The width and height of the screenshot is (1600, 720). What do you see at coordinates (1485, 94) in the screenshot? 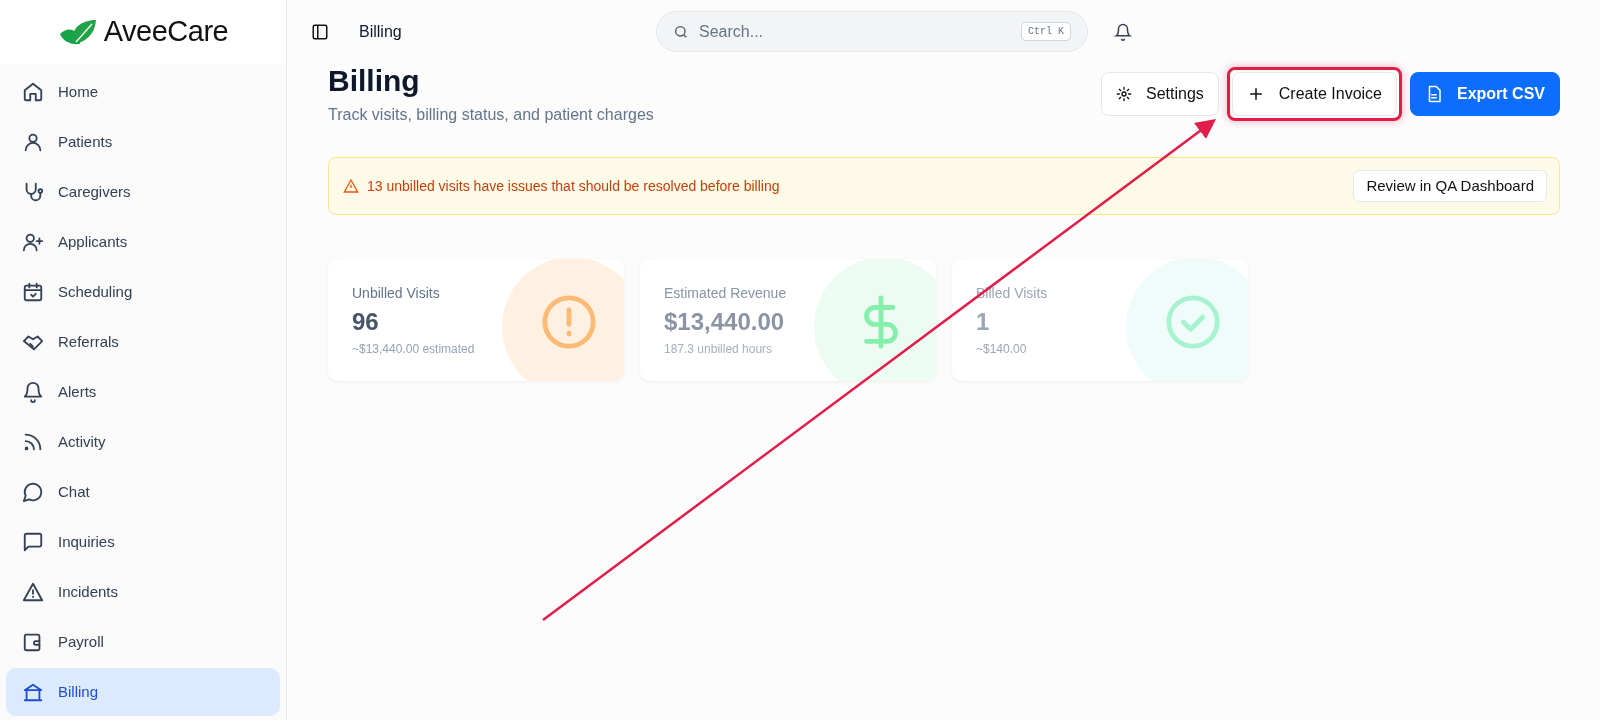
I see `export-button: Export CSV` at bounding box center [1485, 94].